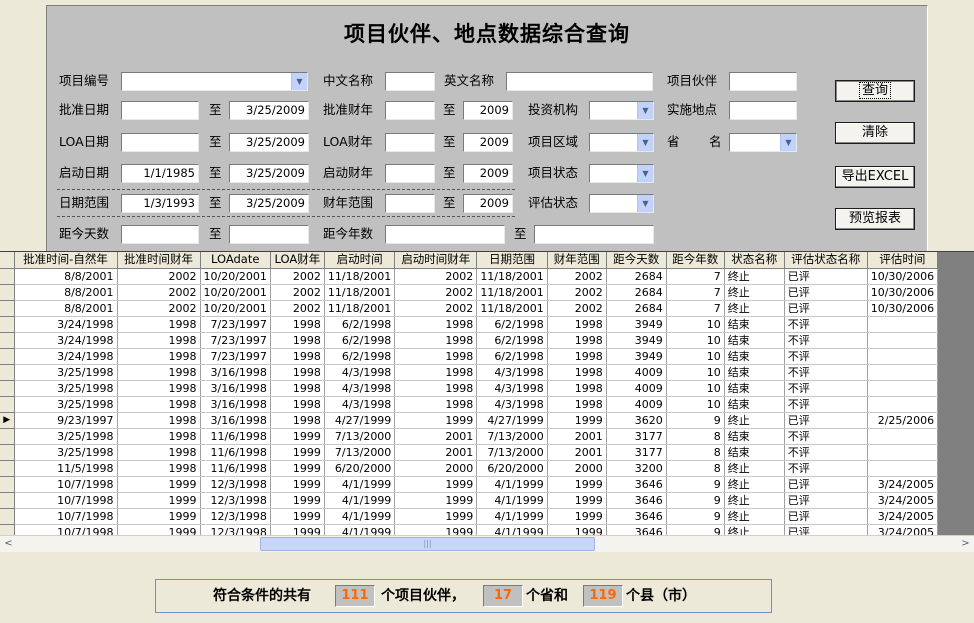 This screenshot has height=623, width=974. What do you see at coordinates (695, 452) in the screenshot?
I see `table-cell: 8` at bounding box center [695, 452].